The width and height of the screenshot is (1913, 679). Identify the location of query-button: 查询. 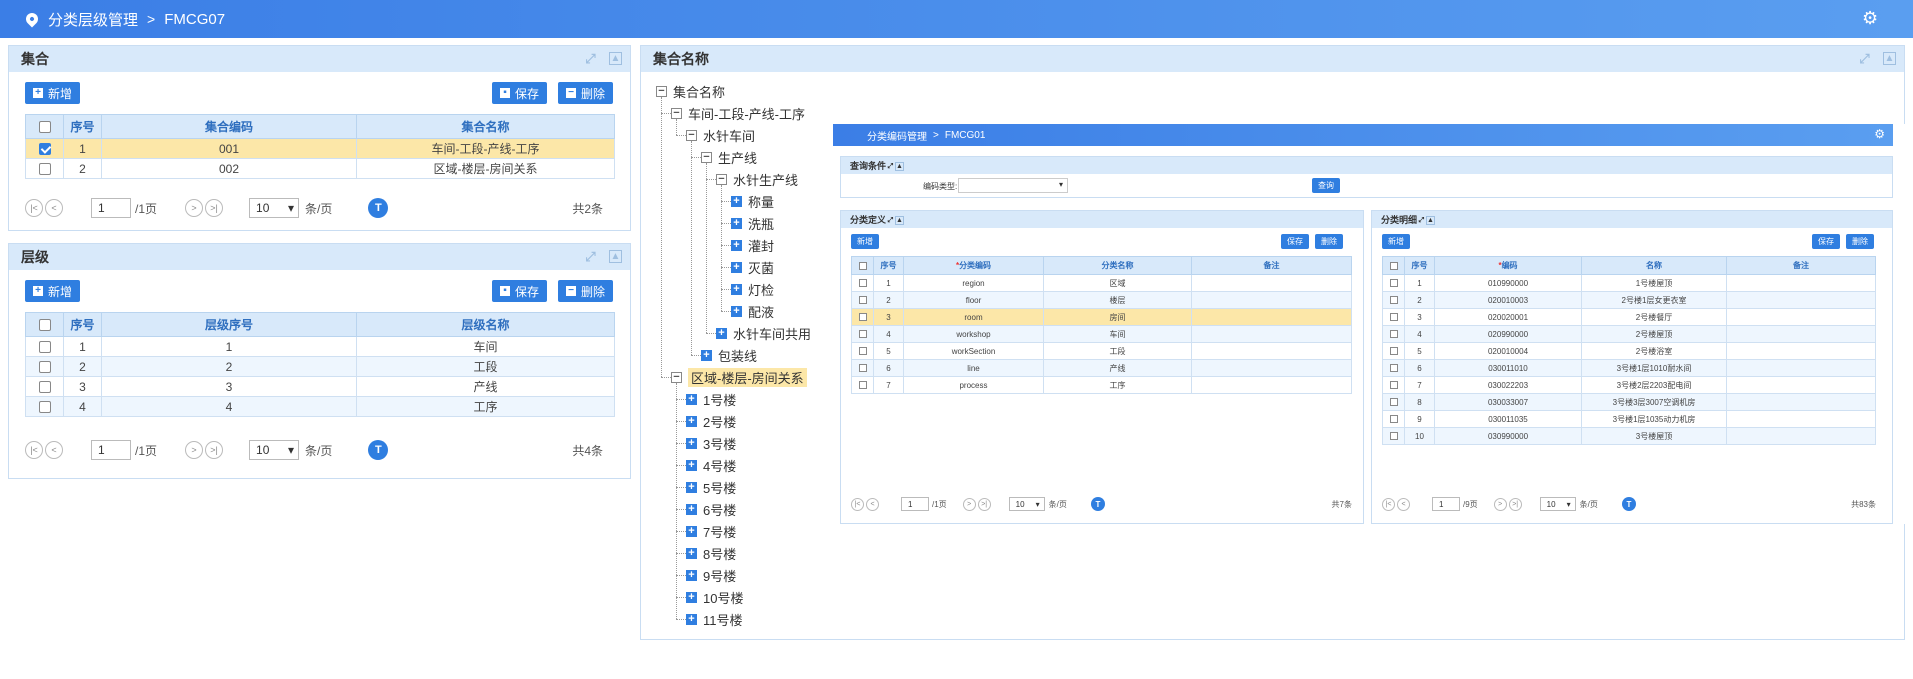
(1326, 185).